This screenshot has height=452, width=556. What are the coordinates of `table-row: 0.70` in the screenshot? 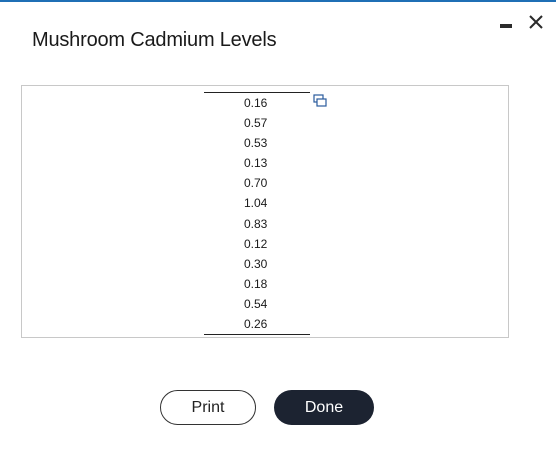 It's located at (256, 183).